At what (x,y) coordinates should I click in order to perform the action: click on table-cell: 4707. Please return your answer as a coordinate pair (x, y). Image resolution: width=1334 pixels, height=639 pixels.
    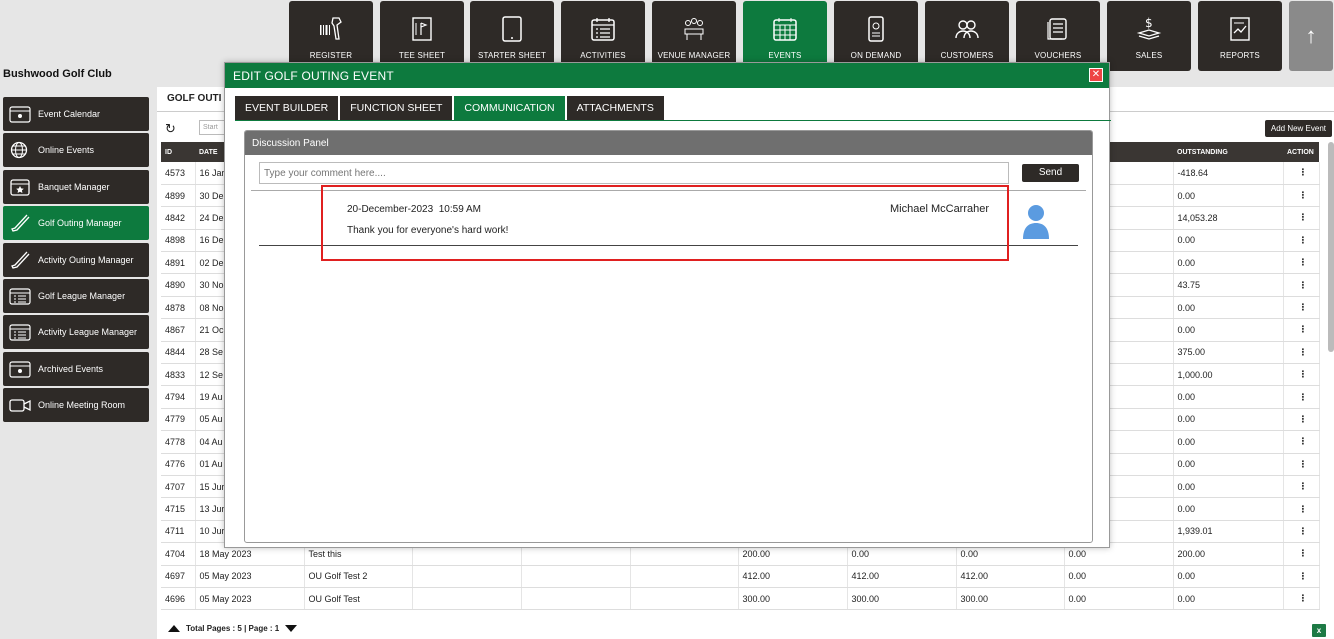
    Looking at the image, I should click on (178, 487).